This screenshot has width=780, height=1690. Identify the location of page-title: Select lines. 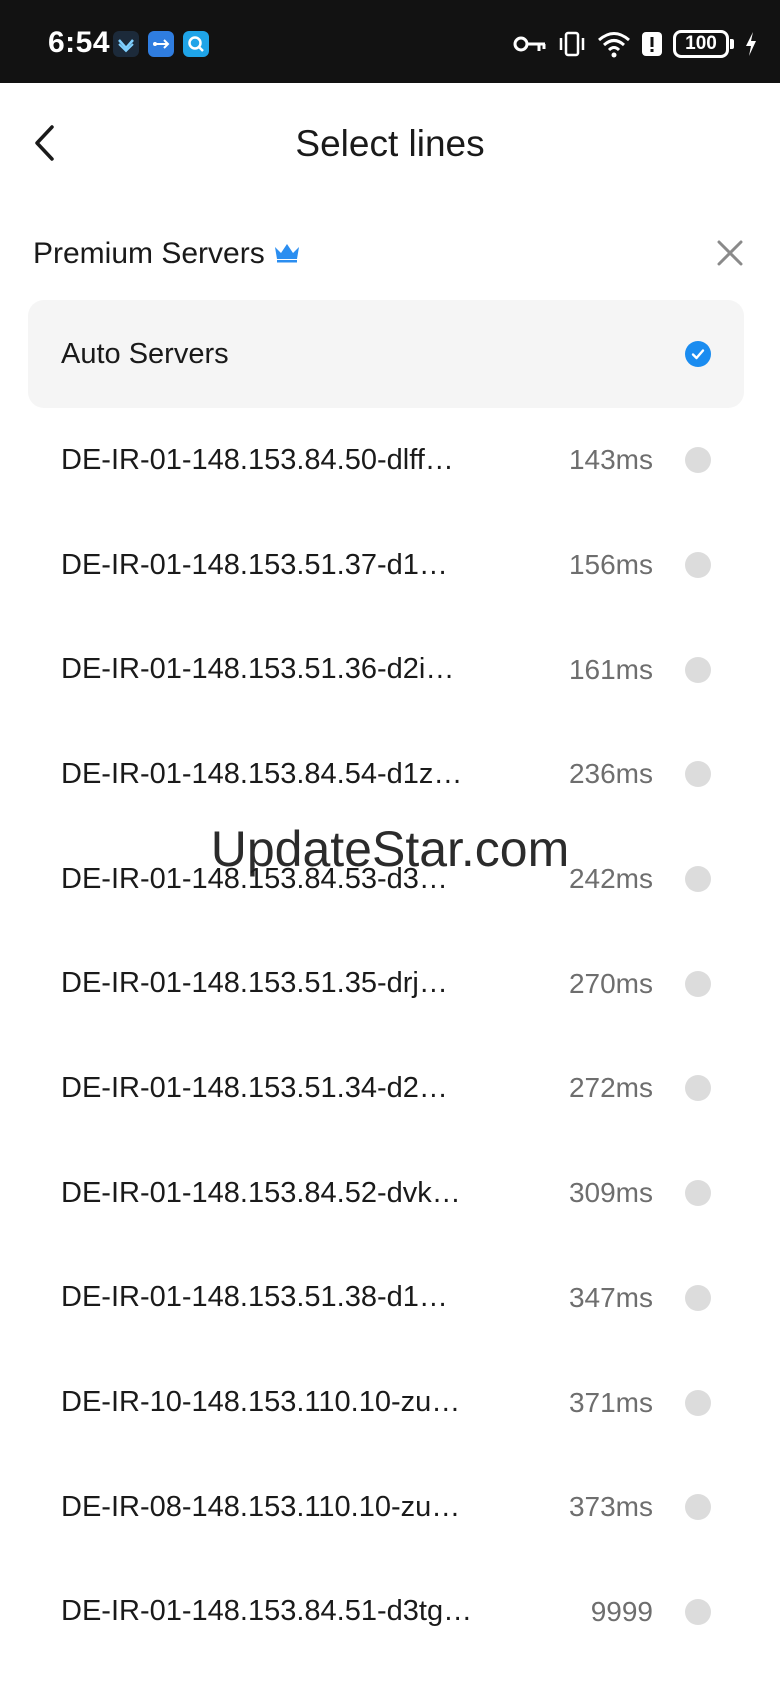
(390, 143).